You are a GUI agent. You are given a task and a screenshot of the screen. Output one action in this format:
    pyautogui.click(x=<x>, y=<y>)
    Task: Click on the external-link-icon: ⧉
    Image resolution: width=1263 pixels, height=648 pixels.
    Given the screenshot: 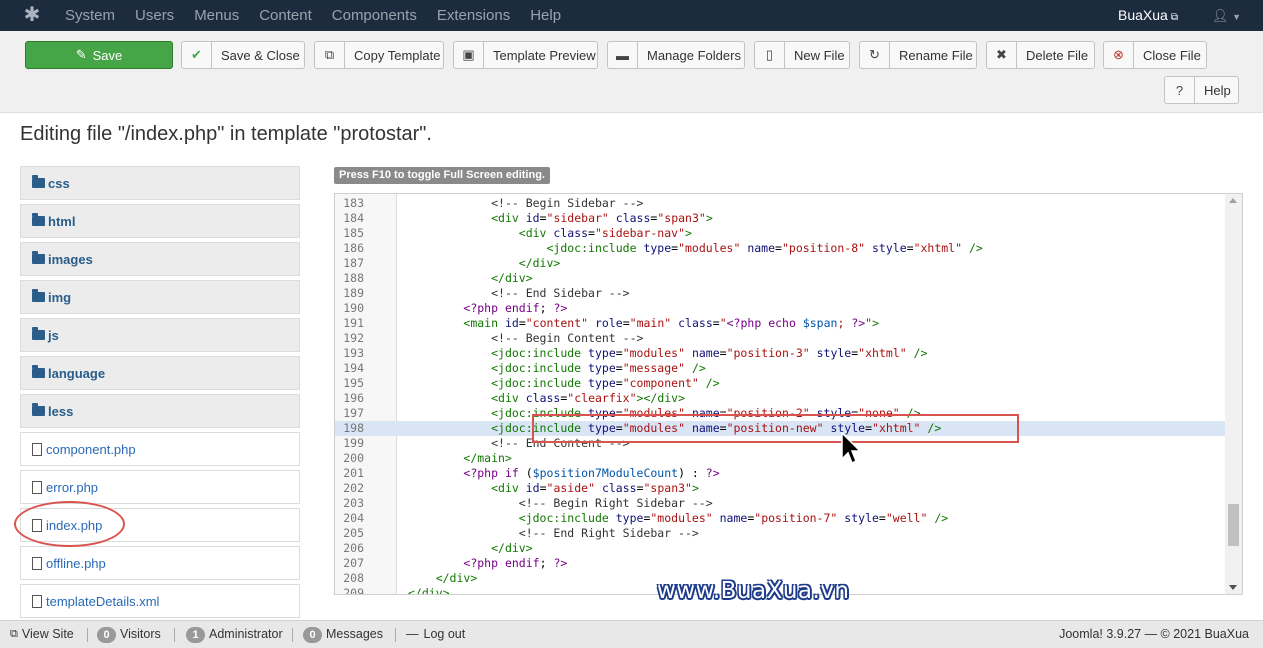 What is the action you would take?
    pyautogui.click(x=14, y=634)
    